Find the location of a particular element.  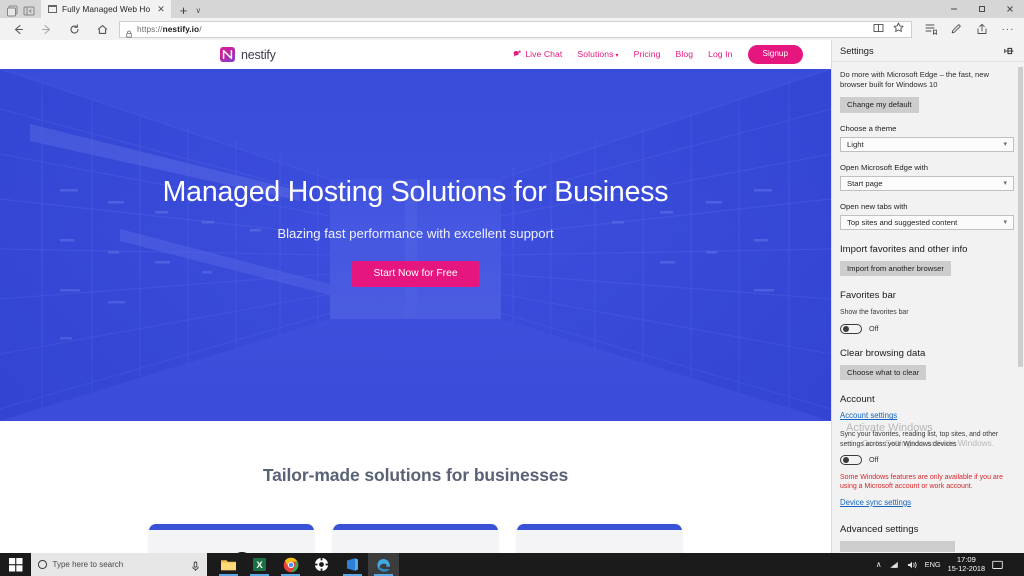

nav-link-live-chat: Live Chat is located at coordinates (537, 54).